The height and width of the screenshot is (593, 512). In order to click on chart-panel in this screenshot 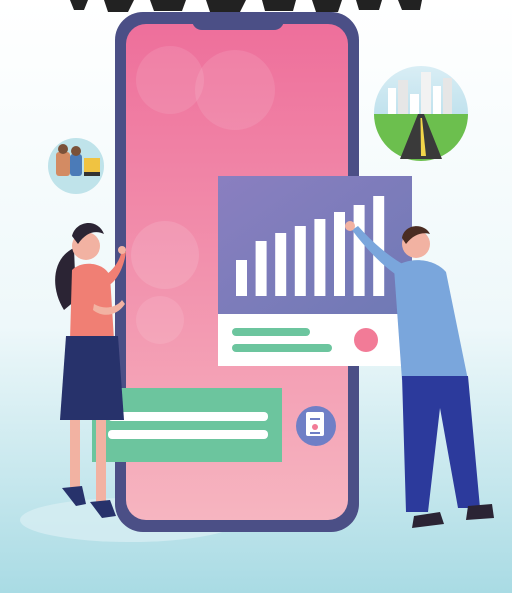, I will do `click(315, 271)`.